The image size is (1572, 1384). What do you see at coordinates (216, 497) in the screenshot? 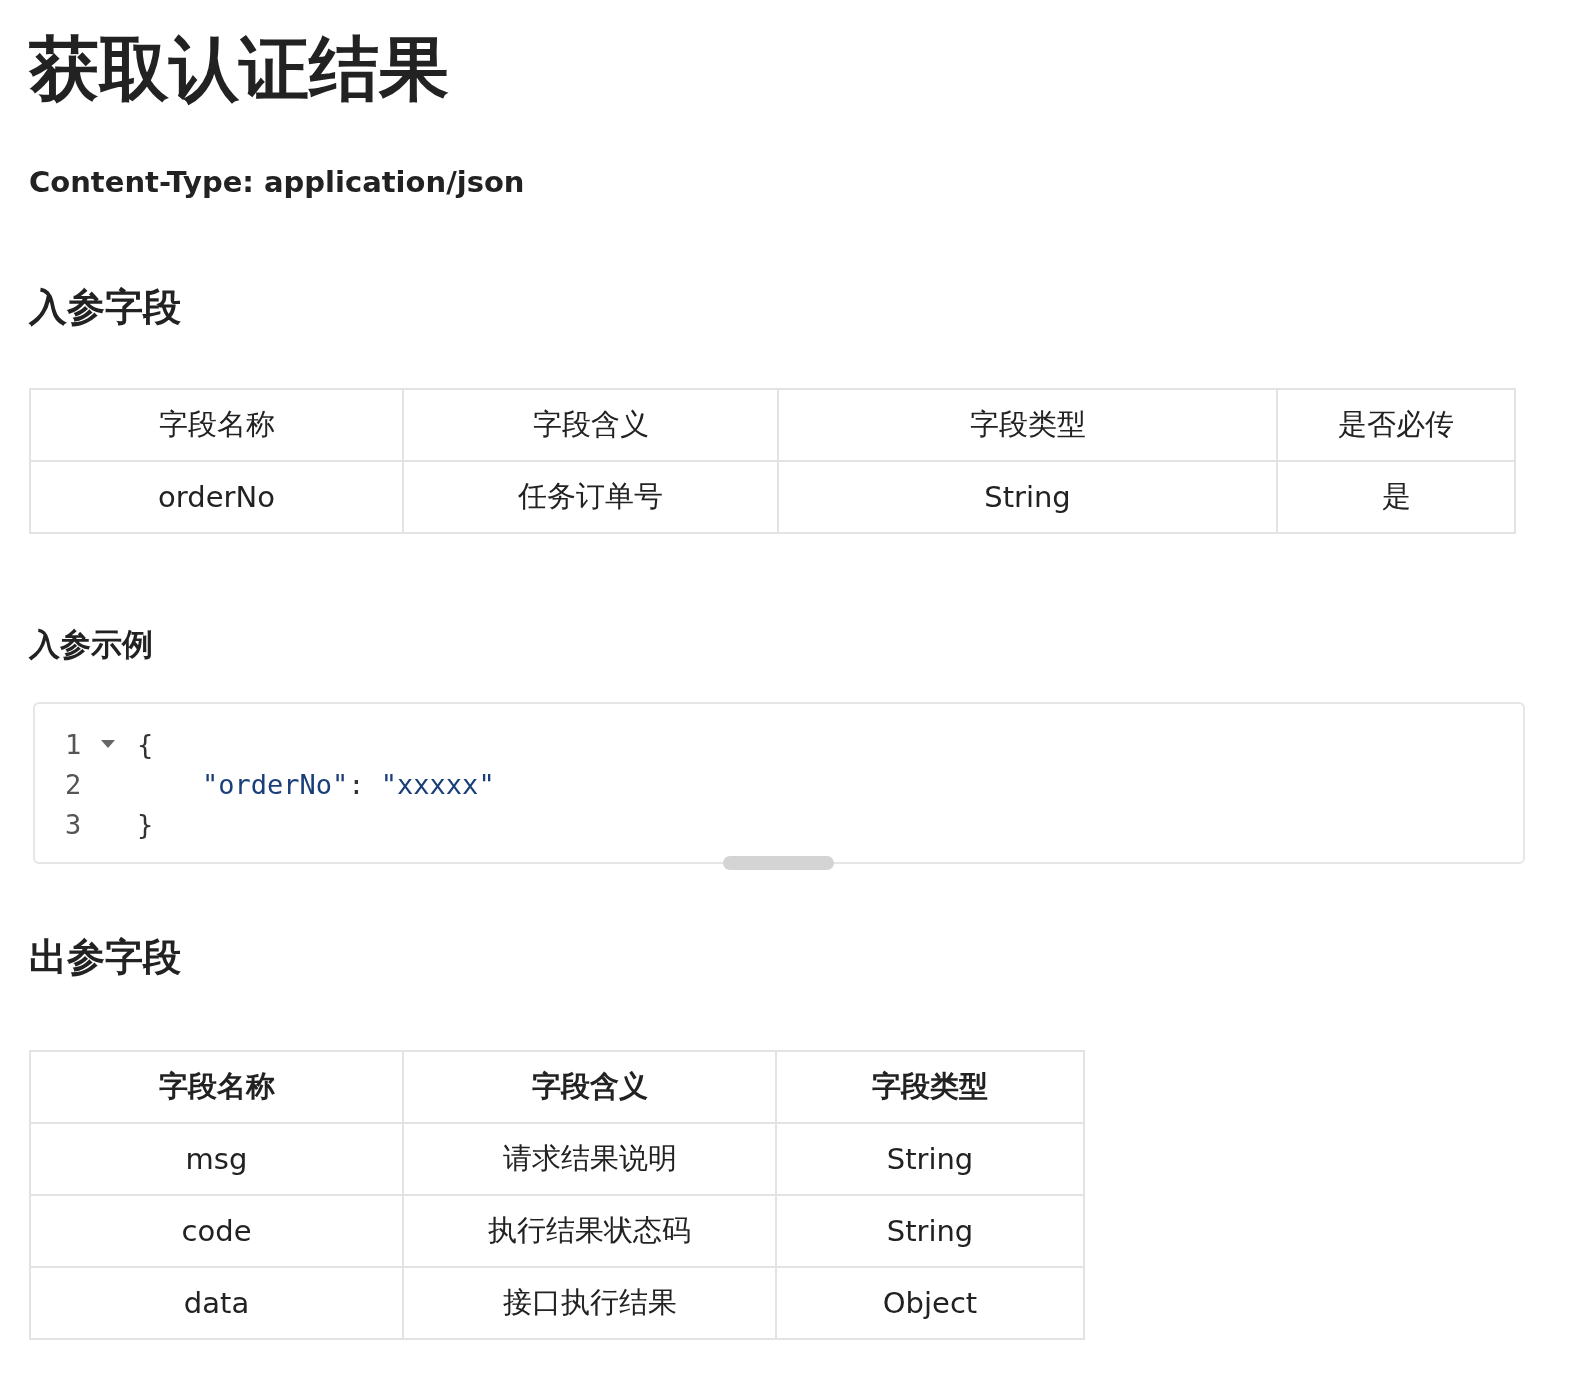
I see `table-cell: orderNo` at bounding box center [216, 497].